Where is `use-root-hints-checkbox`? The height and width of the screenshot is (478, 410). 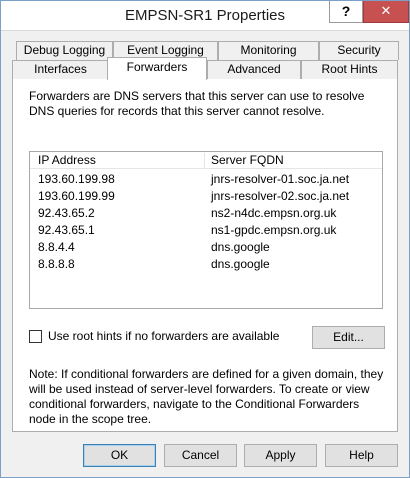
use-root-hints-checkbox is located at coordinates (35, 336).